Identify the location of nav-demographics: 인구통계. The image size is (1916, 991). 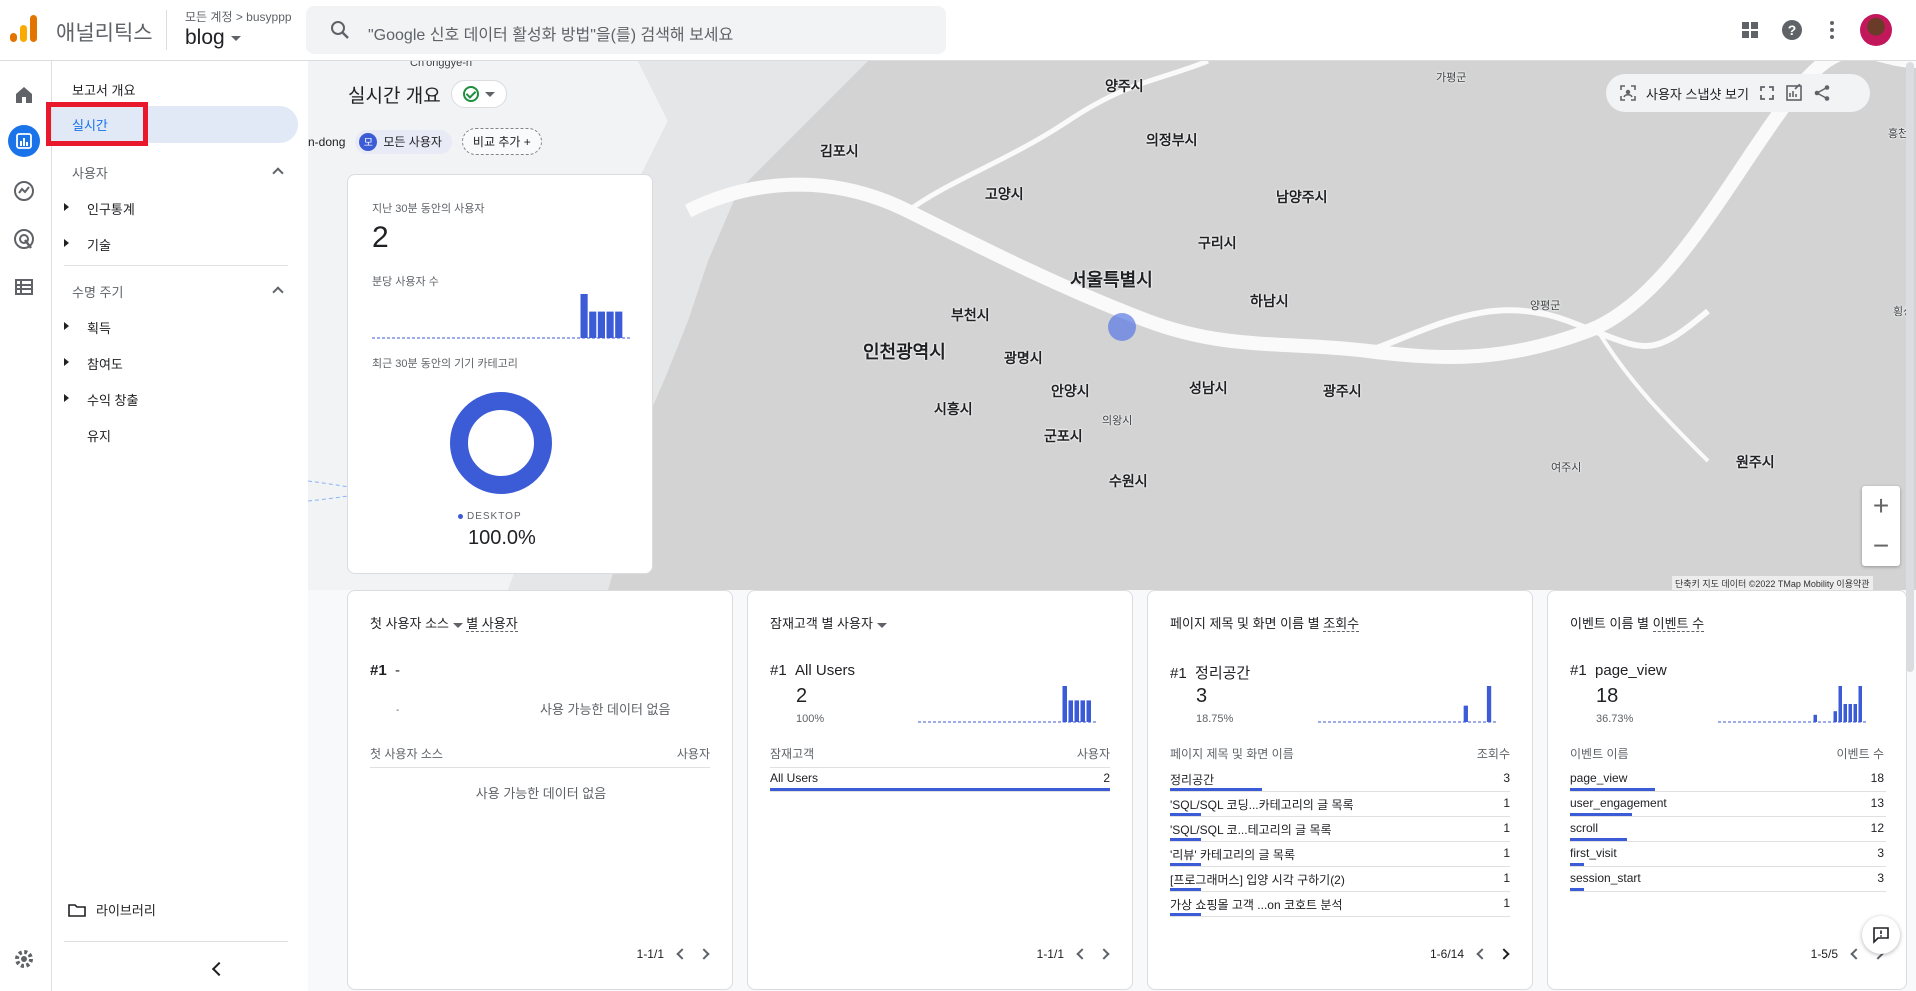
(111, 208).